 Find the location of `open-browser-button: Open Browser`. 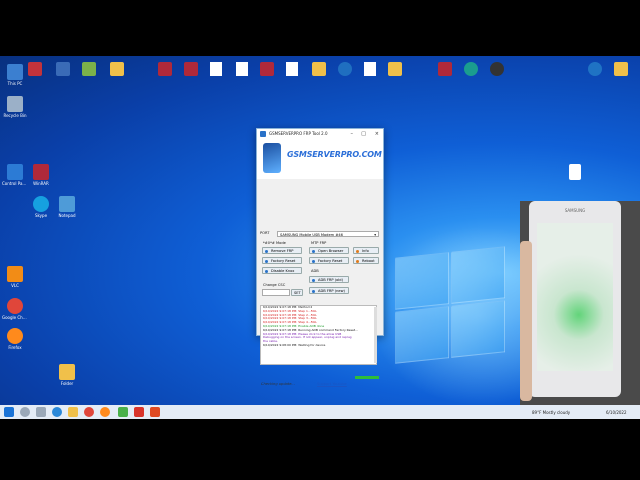

open-browser-button: Open Browser is located at coordinates (329, 250).